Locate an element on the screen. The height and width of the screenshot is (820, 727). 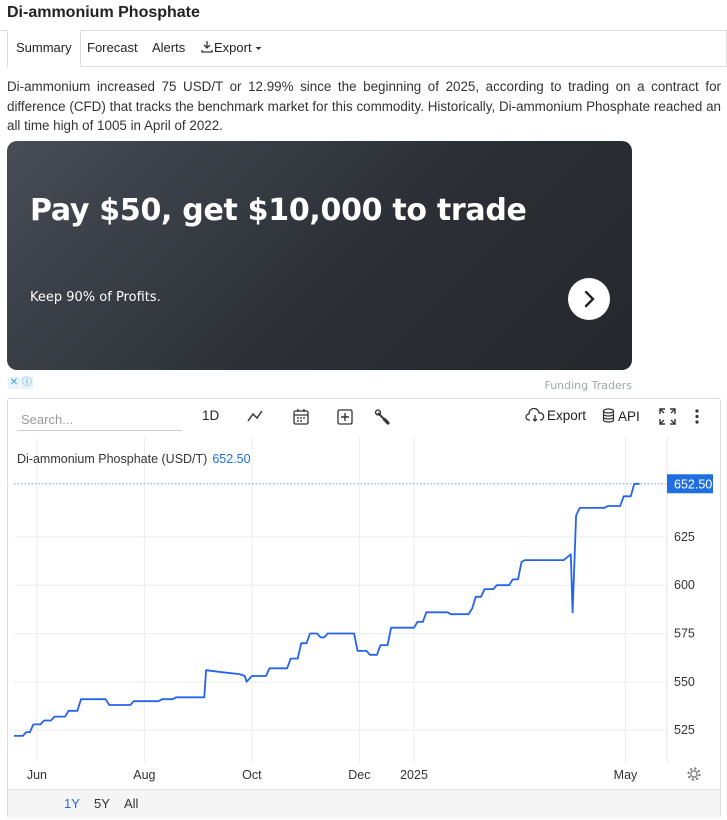
ad-headline: Pay $50, get $10,000 to trade is located at coordinates (278, 210).